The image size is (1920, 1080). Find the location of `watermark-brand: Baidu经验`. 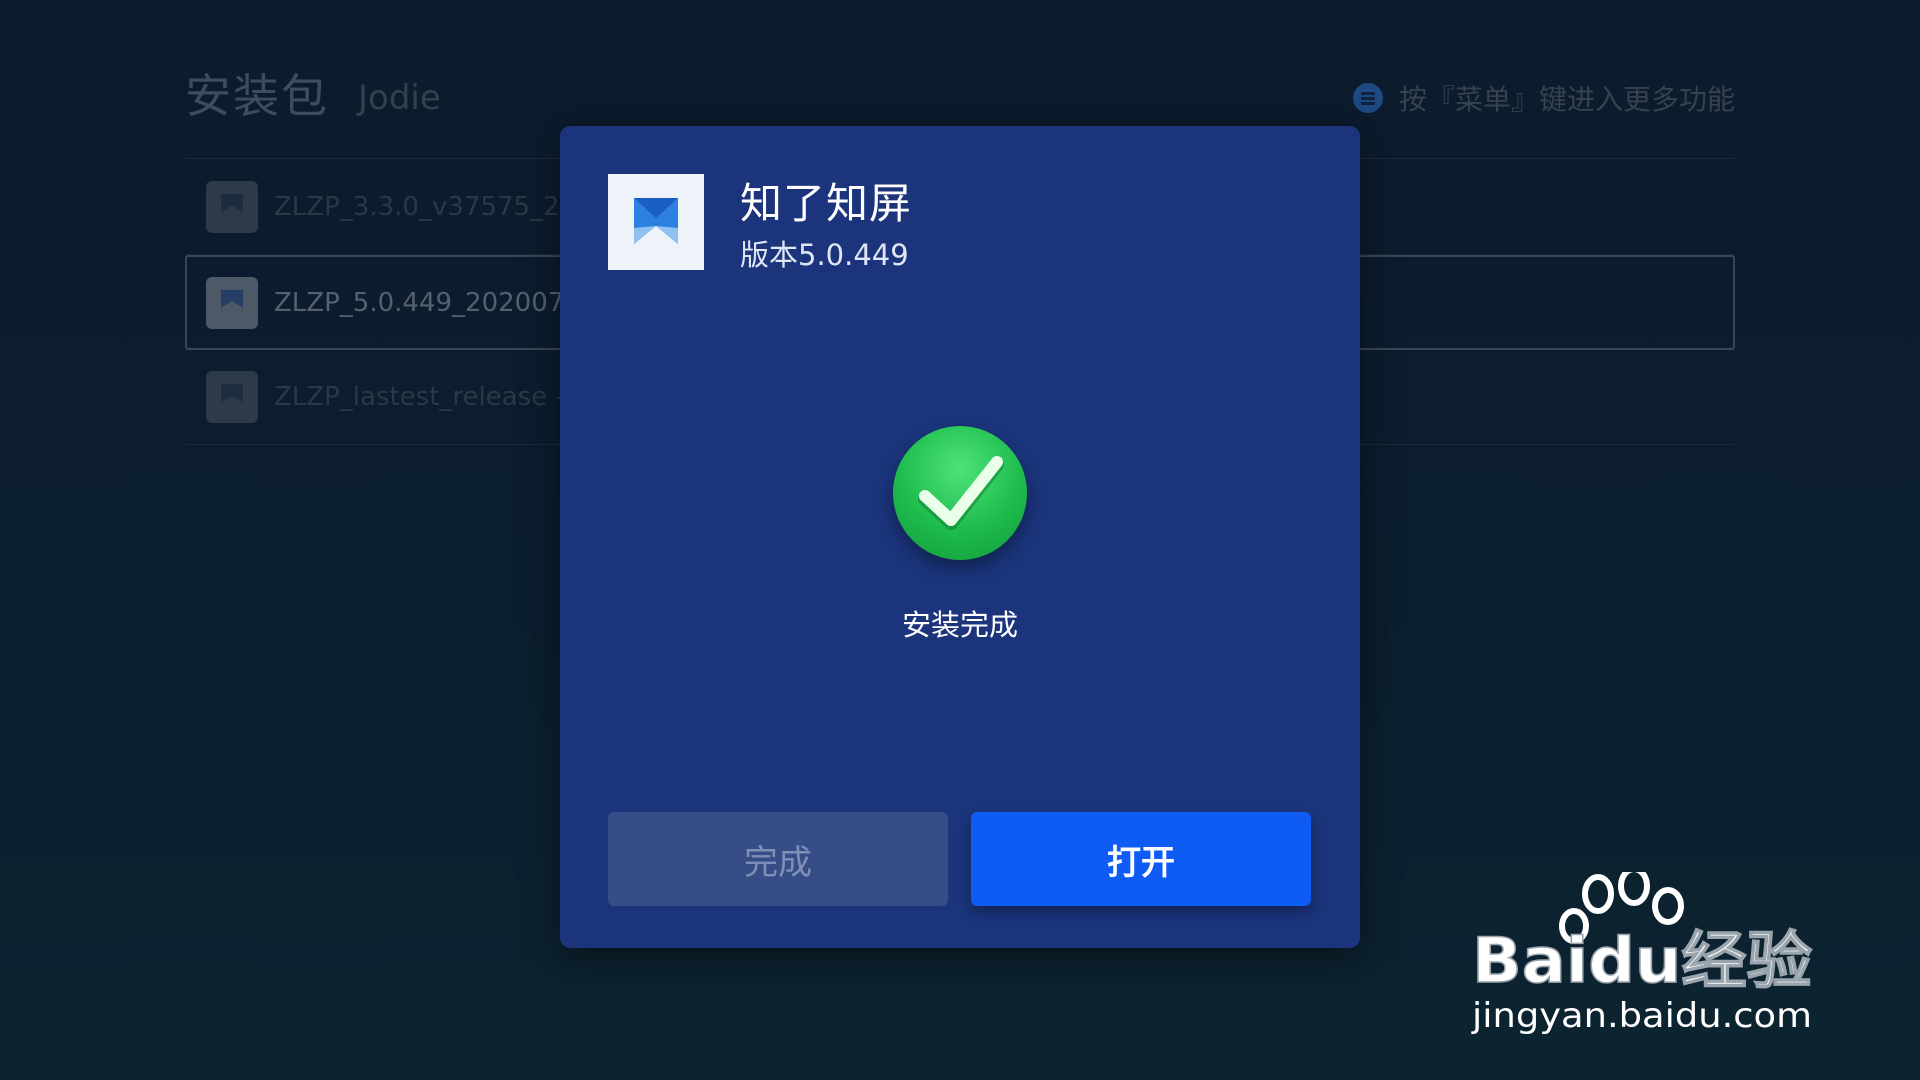

watermark-brand: Baidu经验 is located at coordinates (1642, 960).